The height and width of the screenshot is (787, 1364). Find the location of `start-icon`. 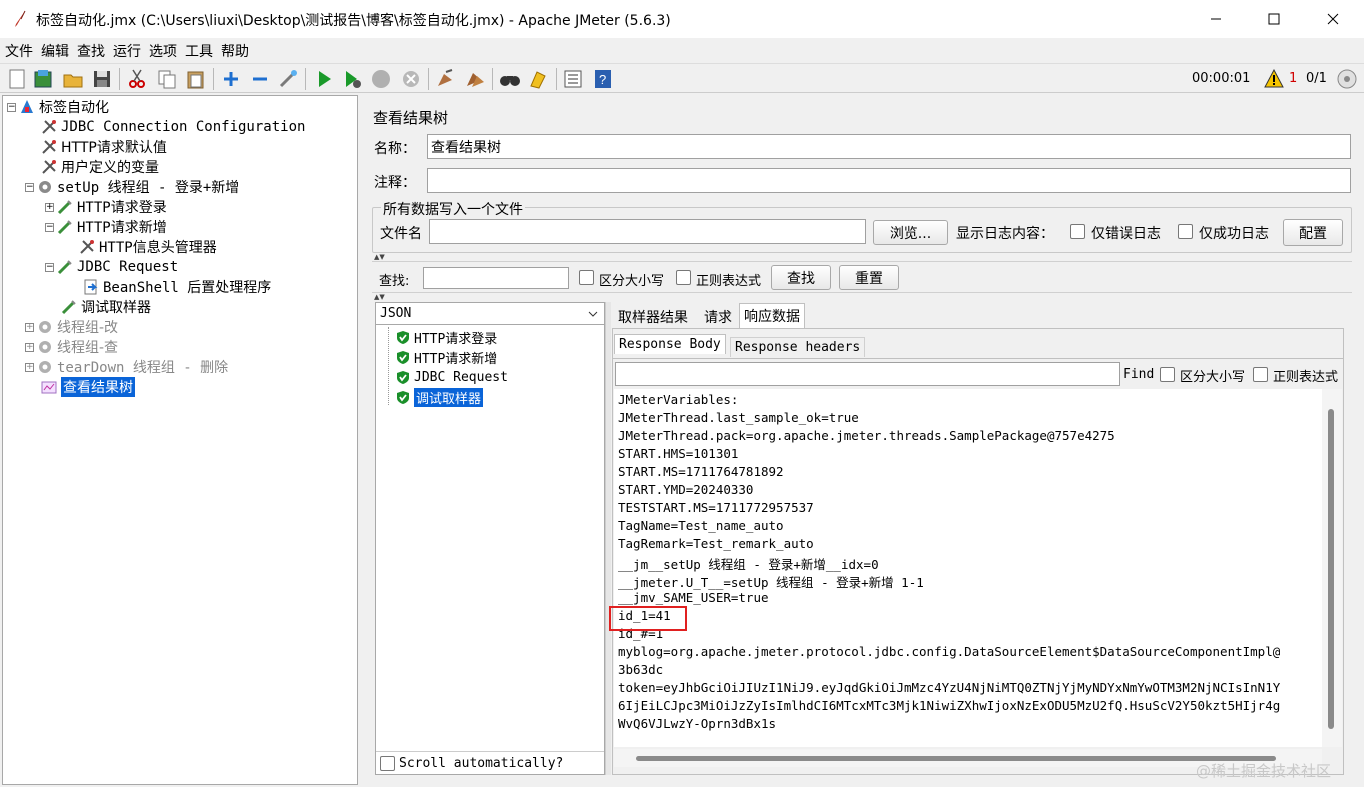

start-icon is located at coordinates (324, 79).